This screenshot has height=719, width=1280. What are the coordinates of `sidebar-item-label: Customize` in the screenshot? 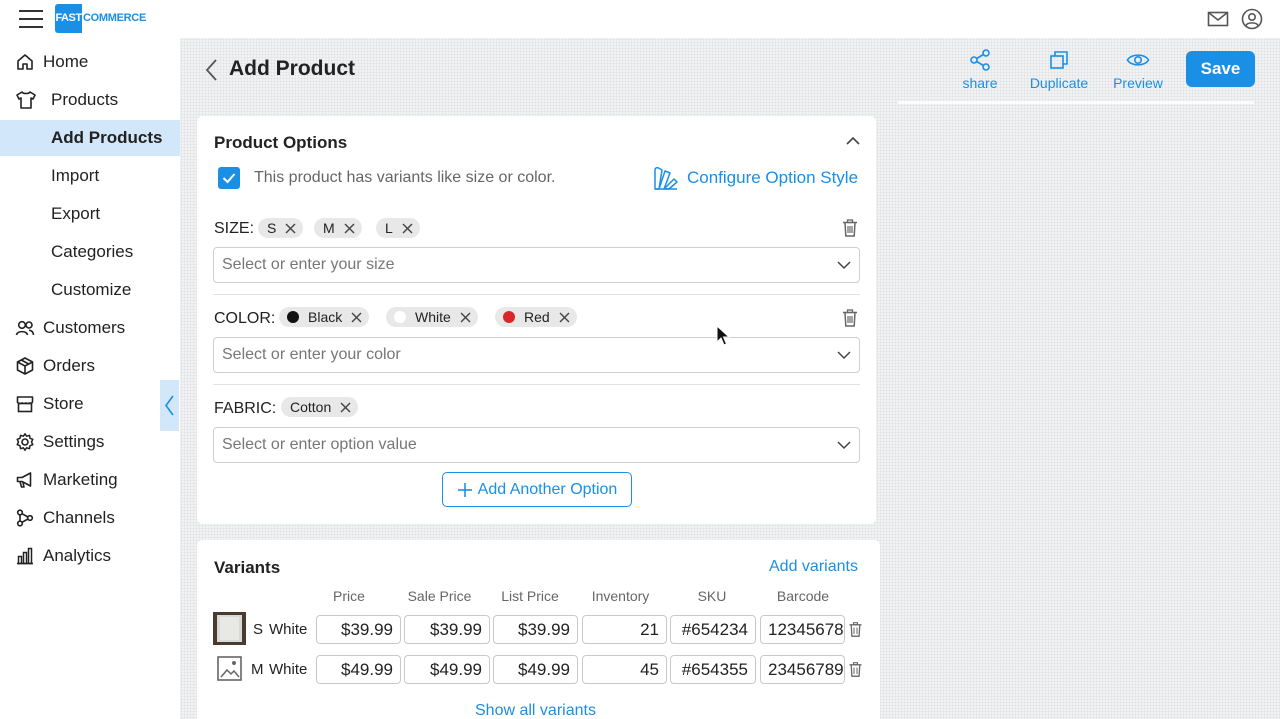 It's located at (91, 289).